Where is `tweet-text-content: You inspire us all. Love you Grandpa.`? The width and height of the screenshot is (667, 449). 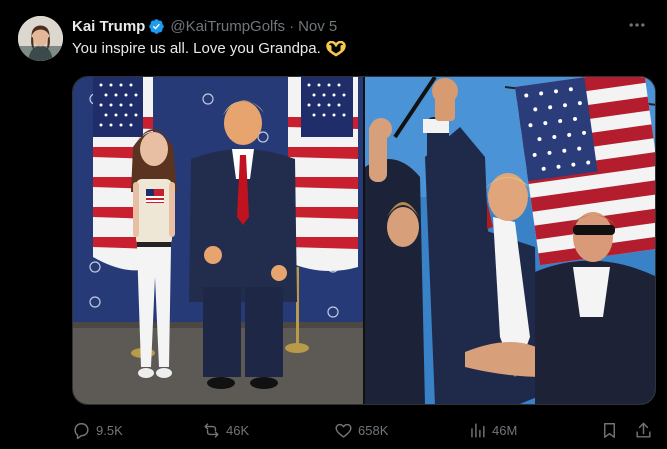 tweet-text-content: You inspire us all. Love you Grandpa. is located at coordinates (196, 48).